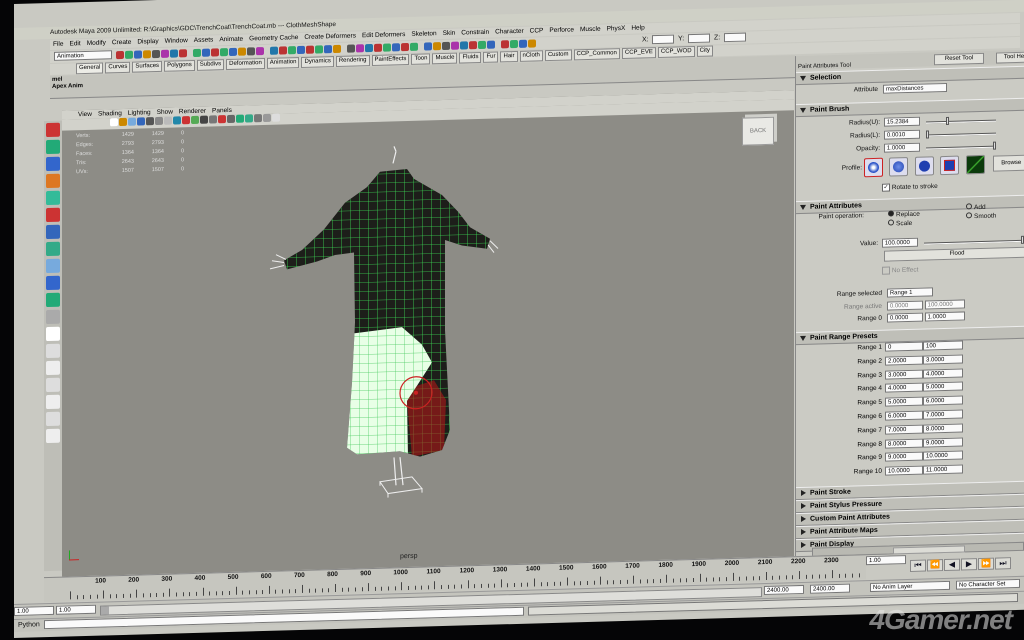  What do you see at coordinates (904, 415) in the screenshot?
I see `range-preset-min: 6.0000` at bounding box center [904, 415].